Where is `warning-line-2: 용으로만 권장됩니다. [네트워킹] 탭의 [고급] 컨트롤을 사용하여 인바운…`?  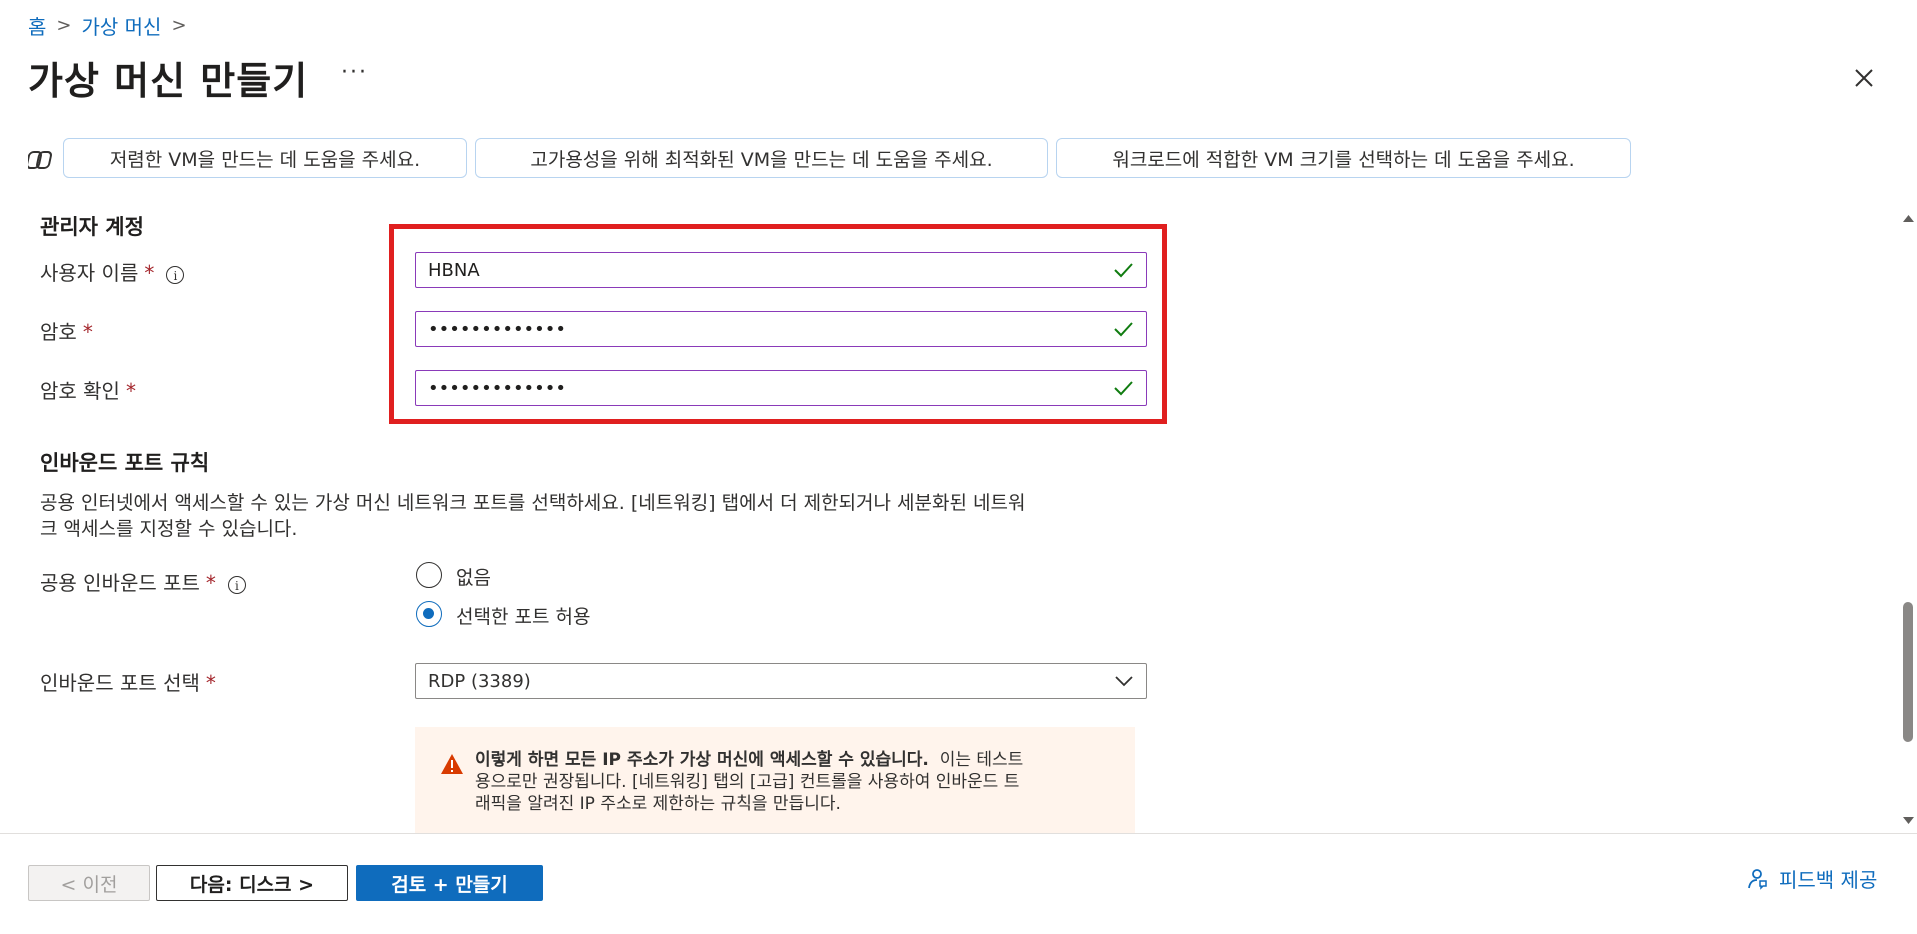
warning-line-2: 용으로만 권장됩니다. [네트워킹] 탭의 [고급] 컨트롤을 사용하여 인바운… is located at coordinates (747, 782).